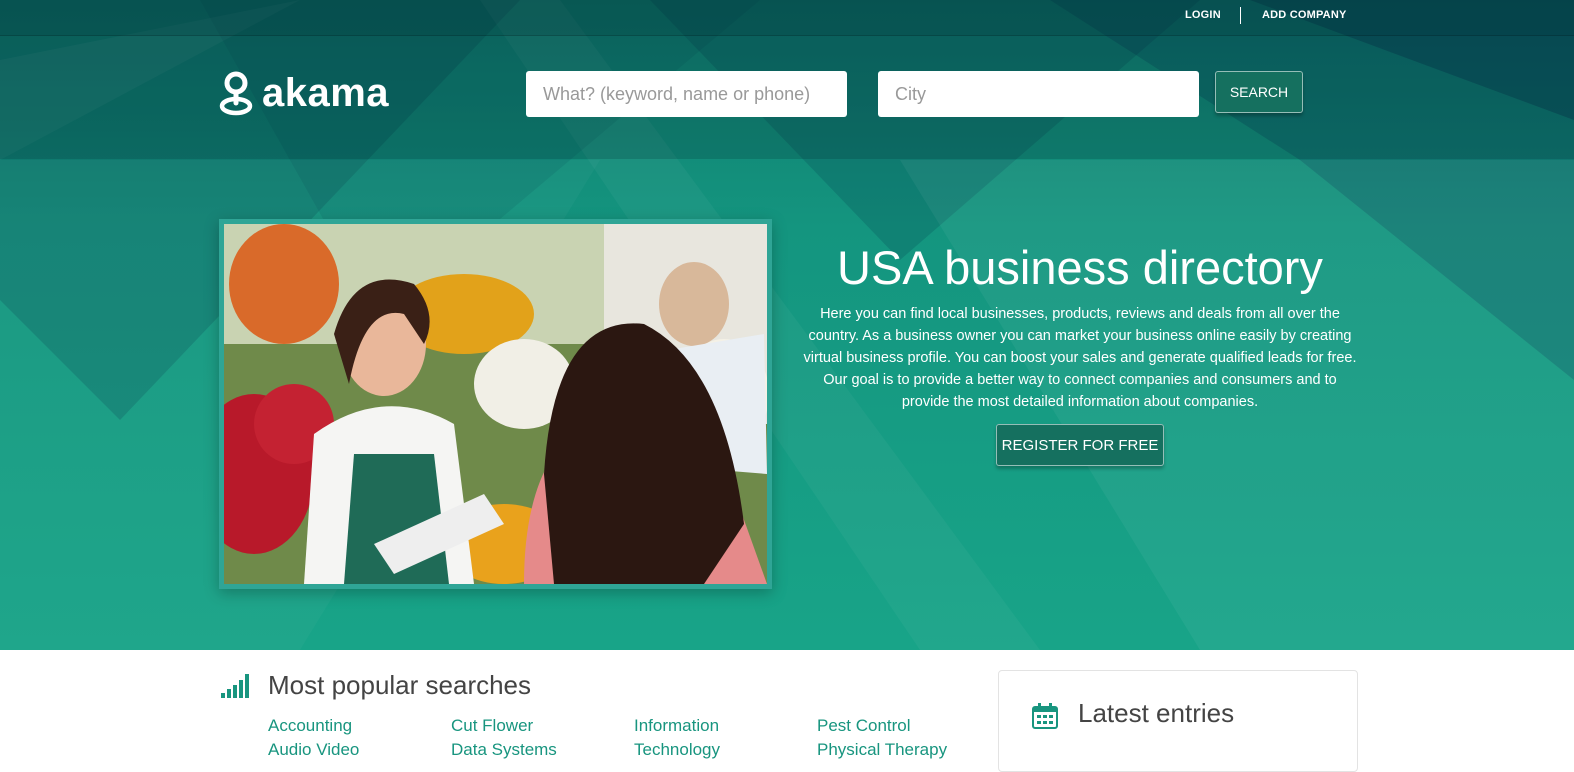 The width and height of the screenshot is (1574, 772). Describe the element at coordinates (504, 750) in the screenshot. I see `popular-search-link: Data Systems` at that location.